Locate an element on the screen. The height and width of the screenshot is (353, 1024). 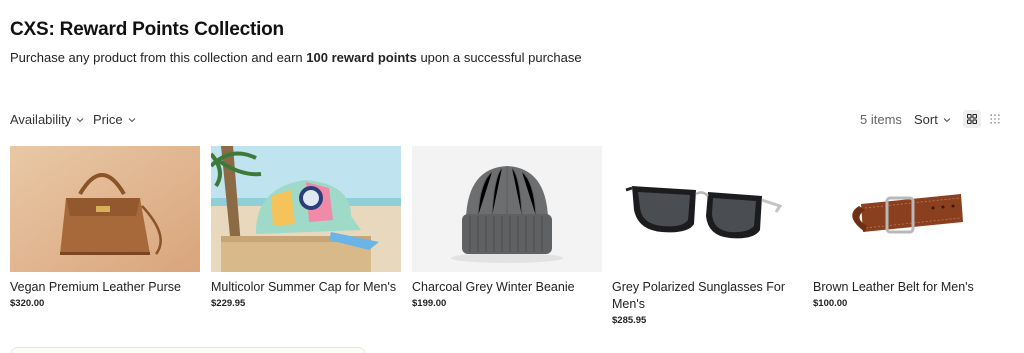
product-card: Brown Leather Belt for Men's $100.00 is located at coordinates (908, 227).